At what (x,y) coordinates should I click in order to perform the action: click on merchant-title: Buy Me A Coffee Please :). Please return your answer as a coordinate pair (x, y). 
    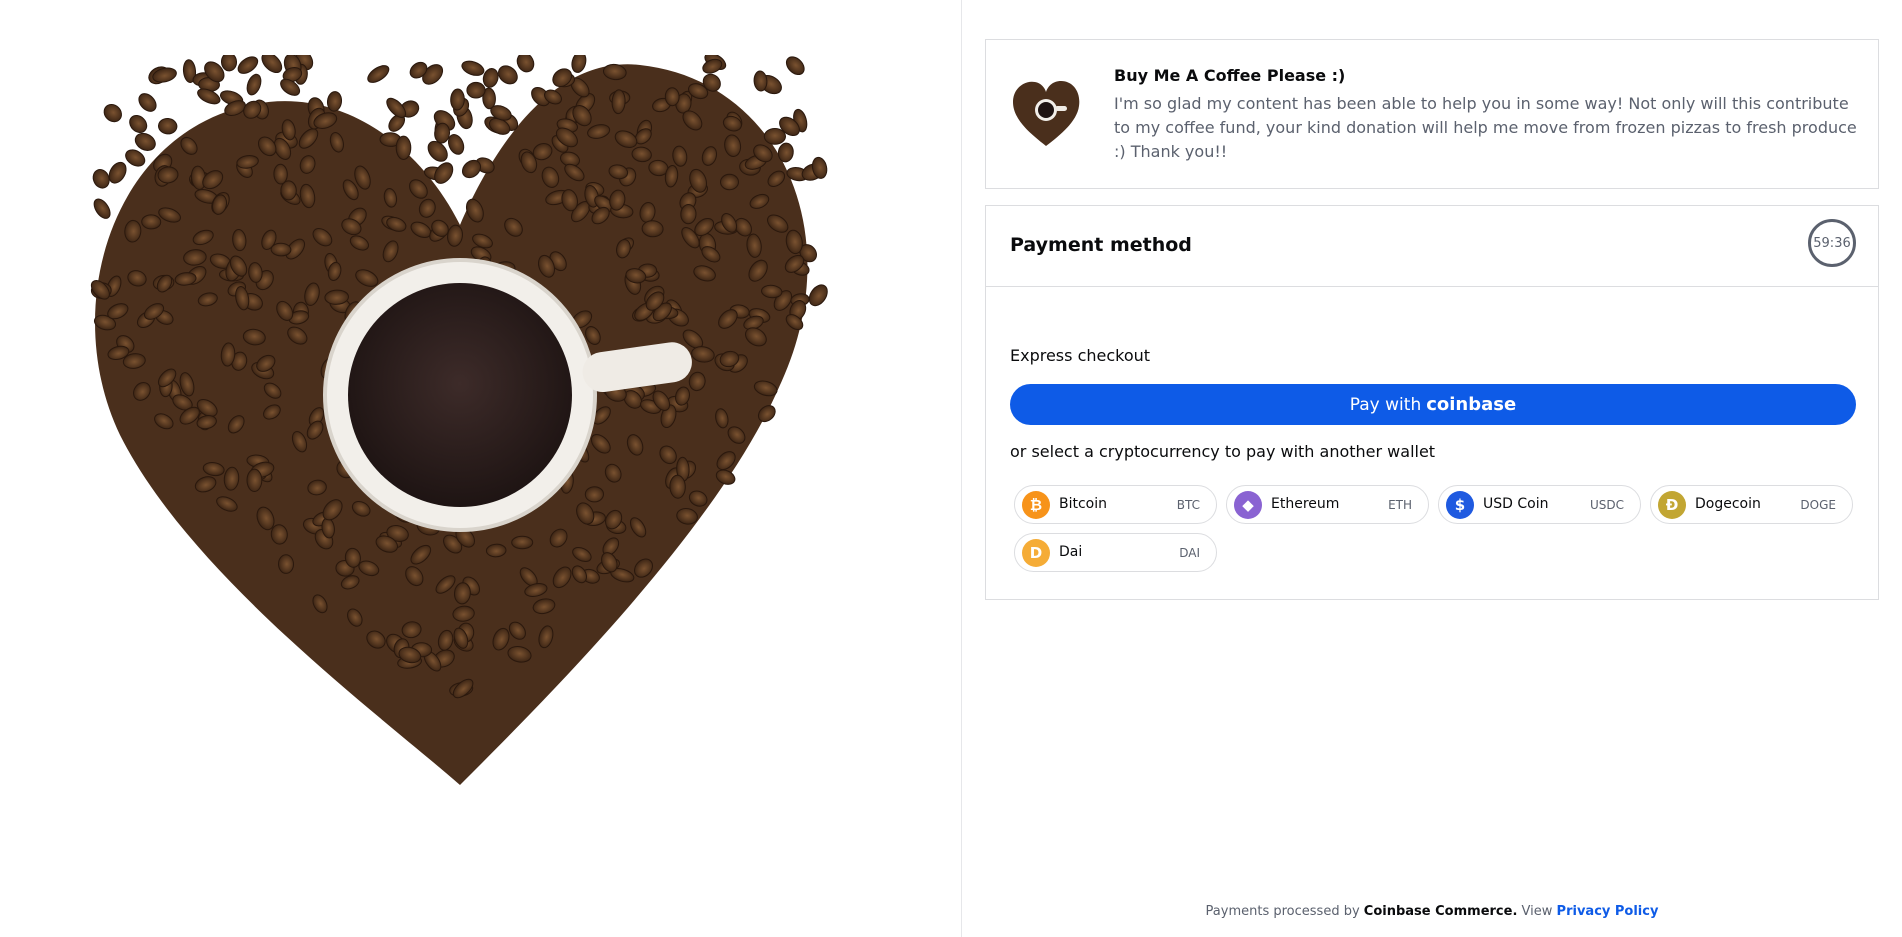
    Looking at the image, I should click on (1230, 75).